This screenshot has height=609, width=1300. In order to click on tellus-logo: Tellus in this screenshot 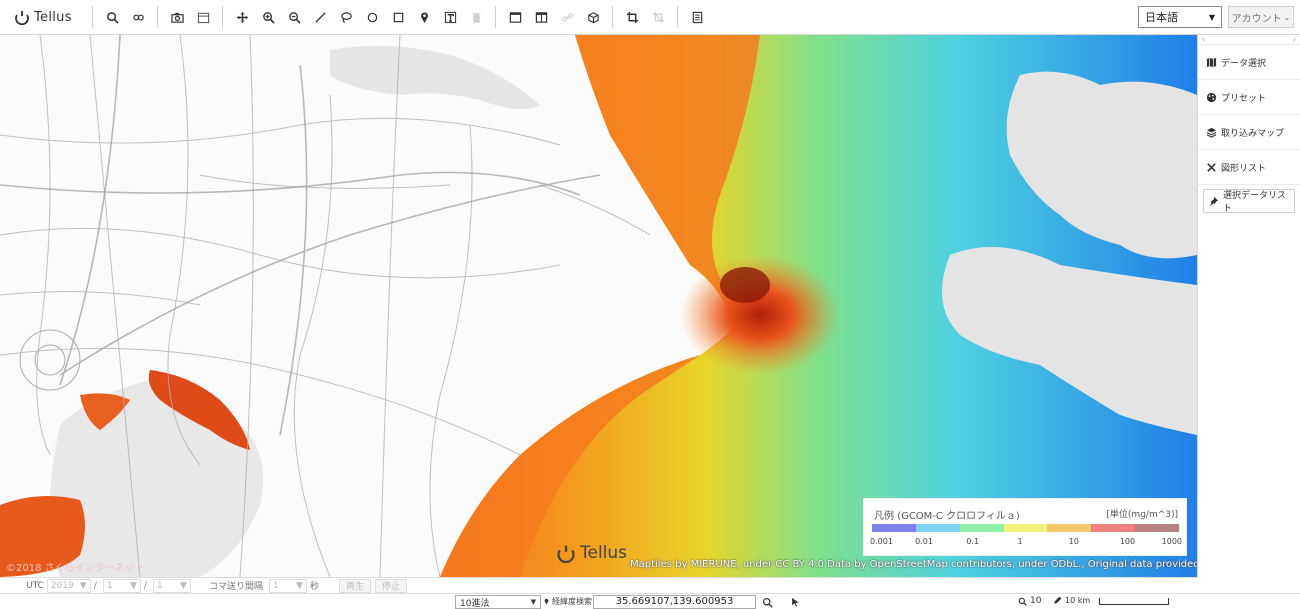, I will do `click(43, 17)`.